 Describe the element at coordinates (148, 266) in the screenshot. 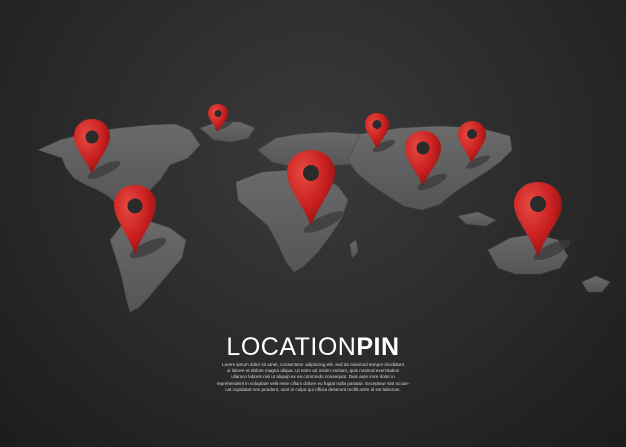

I see `continent-south-america` at that location.